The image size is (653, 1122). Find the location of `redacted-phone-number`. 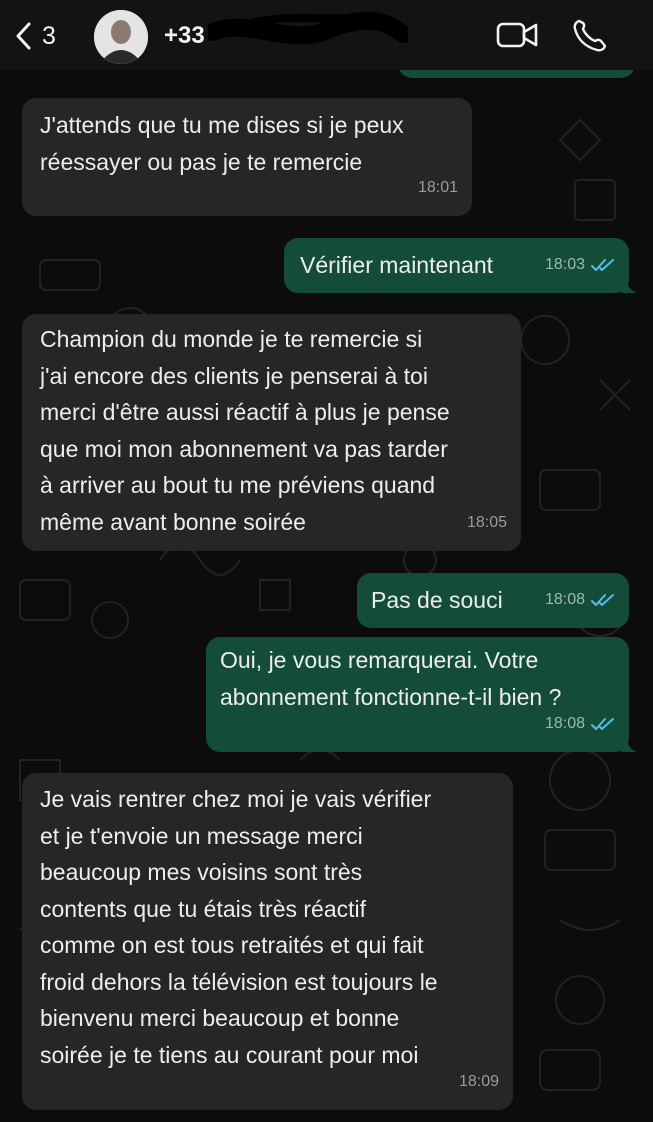

redacted-phone-number is located at coordinates (308, 28).